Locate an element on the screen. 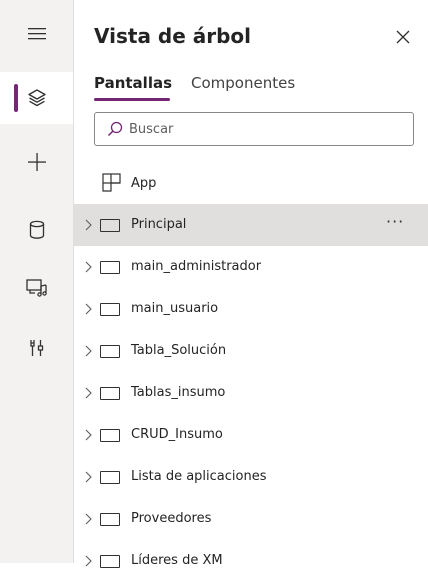 The image size is (428, 582). tree-view-button is located at coordinates (36, 98).